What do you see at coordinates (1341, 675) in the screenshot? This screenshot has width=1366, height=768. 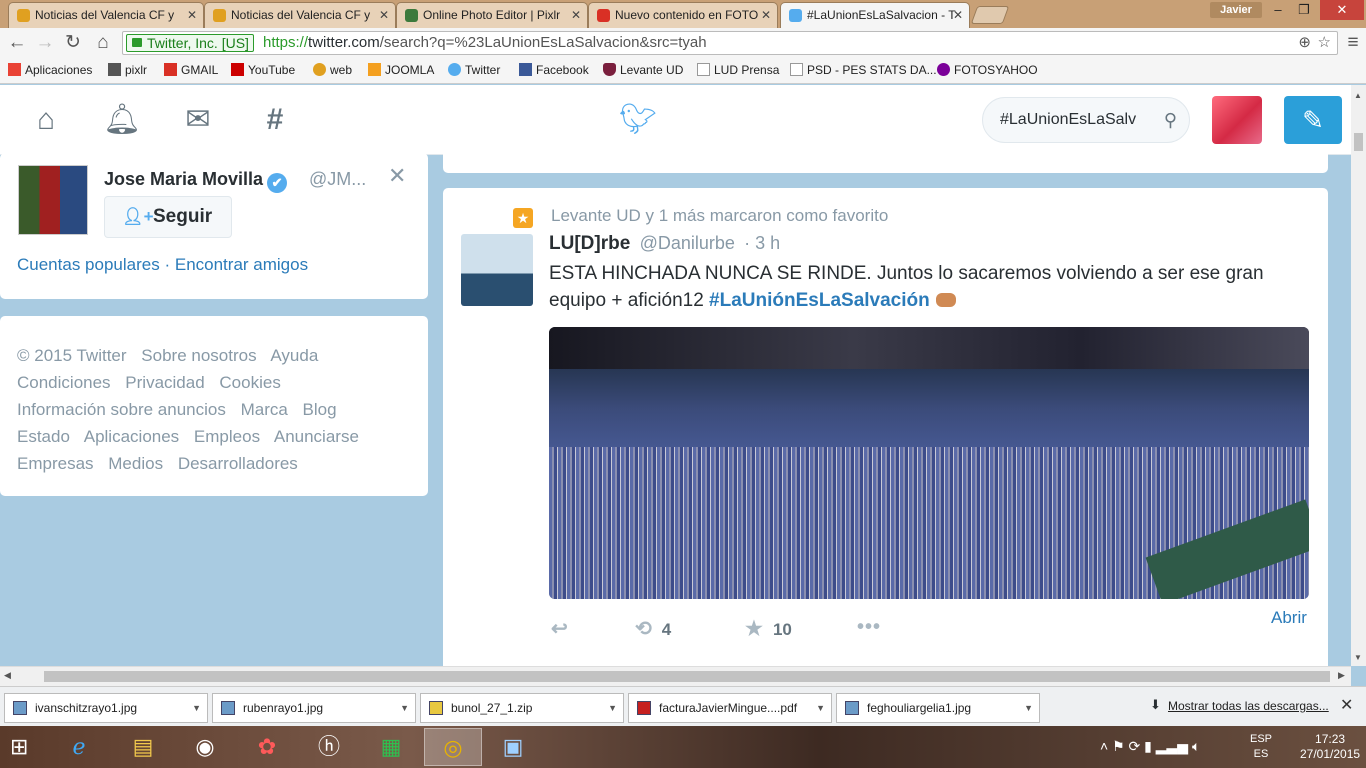 I see `scroll-right-icon: ▶` at bounding box center [1341, 675].